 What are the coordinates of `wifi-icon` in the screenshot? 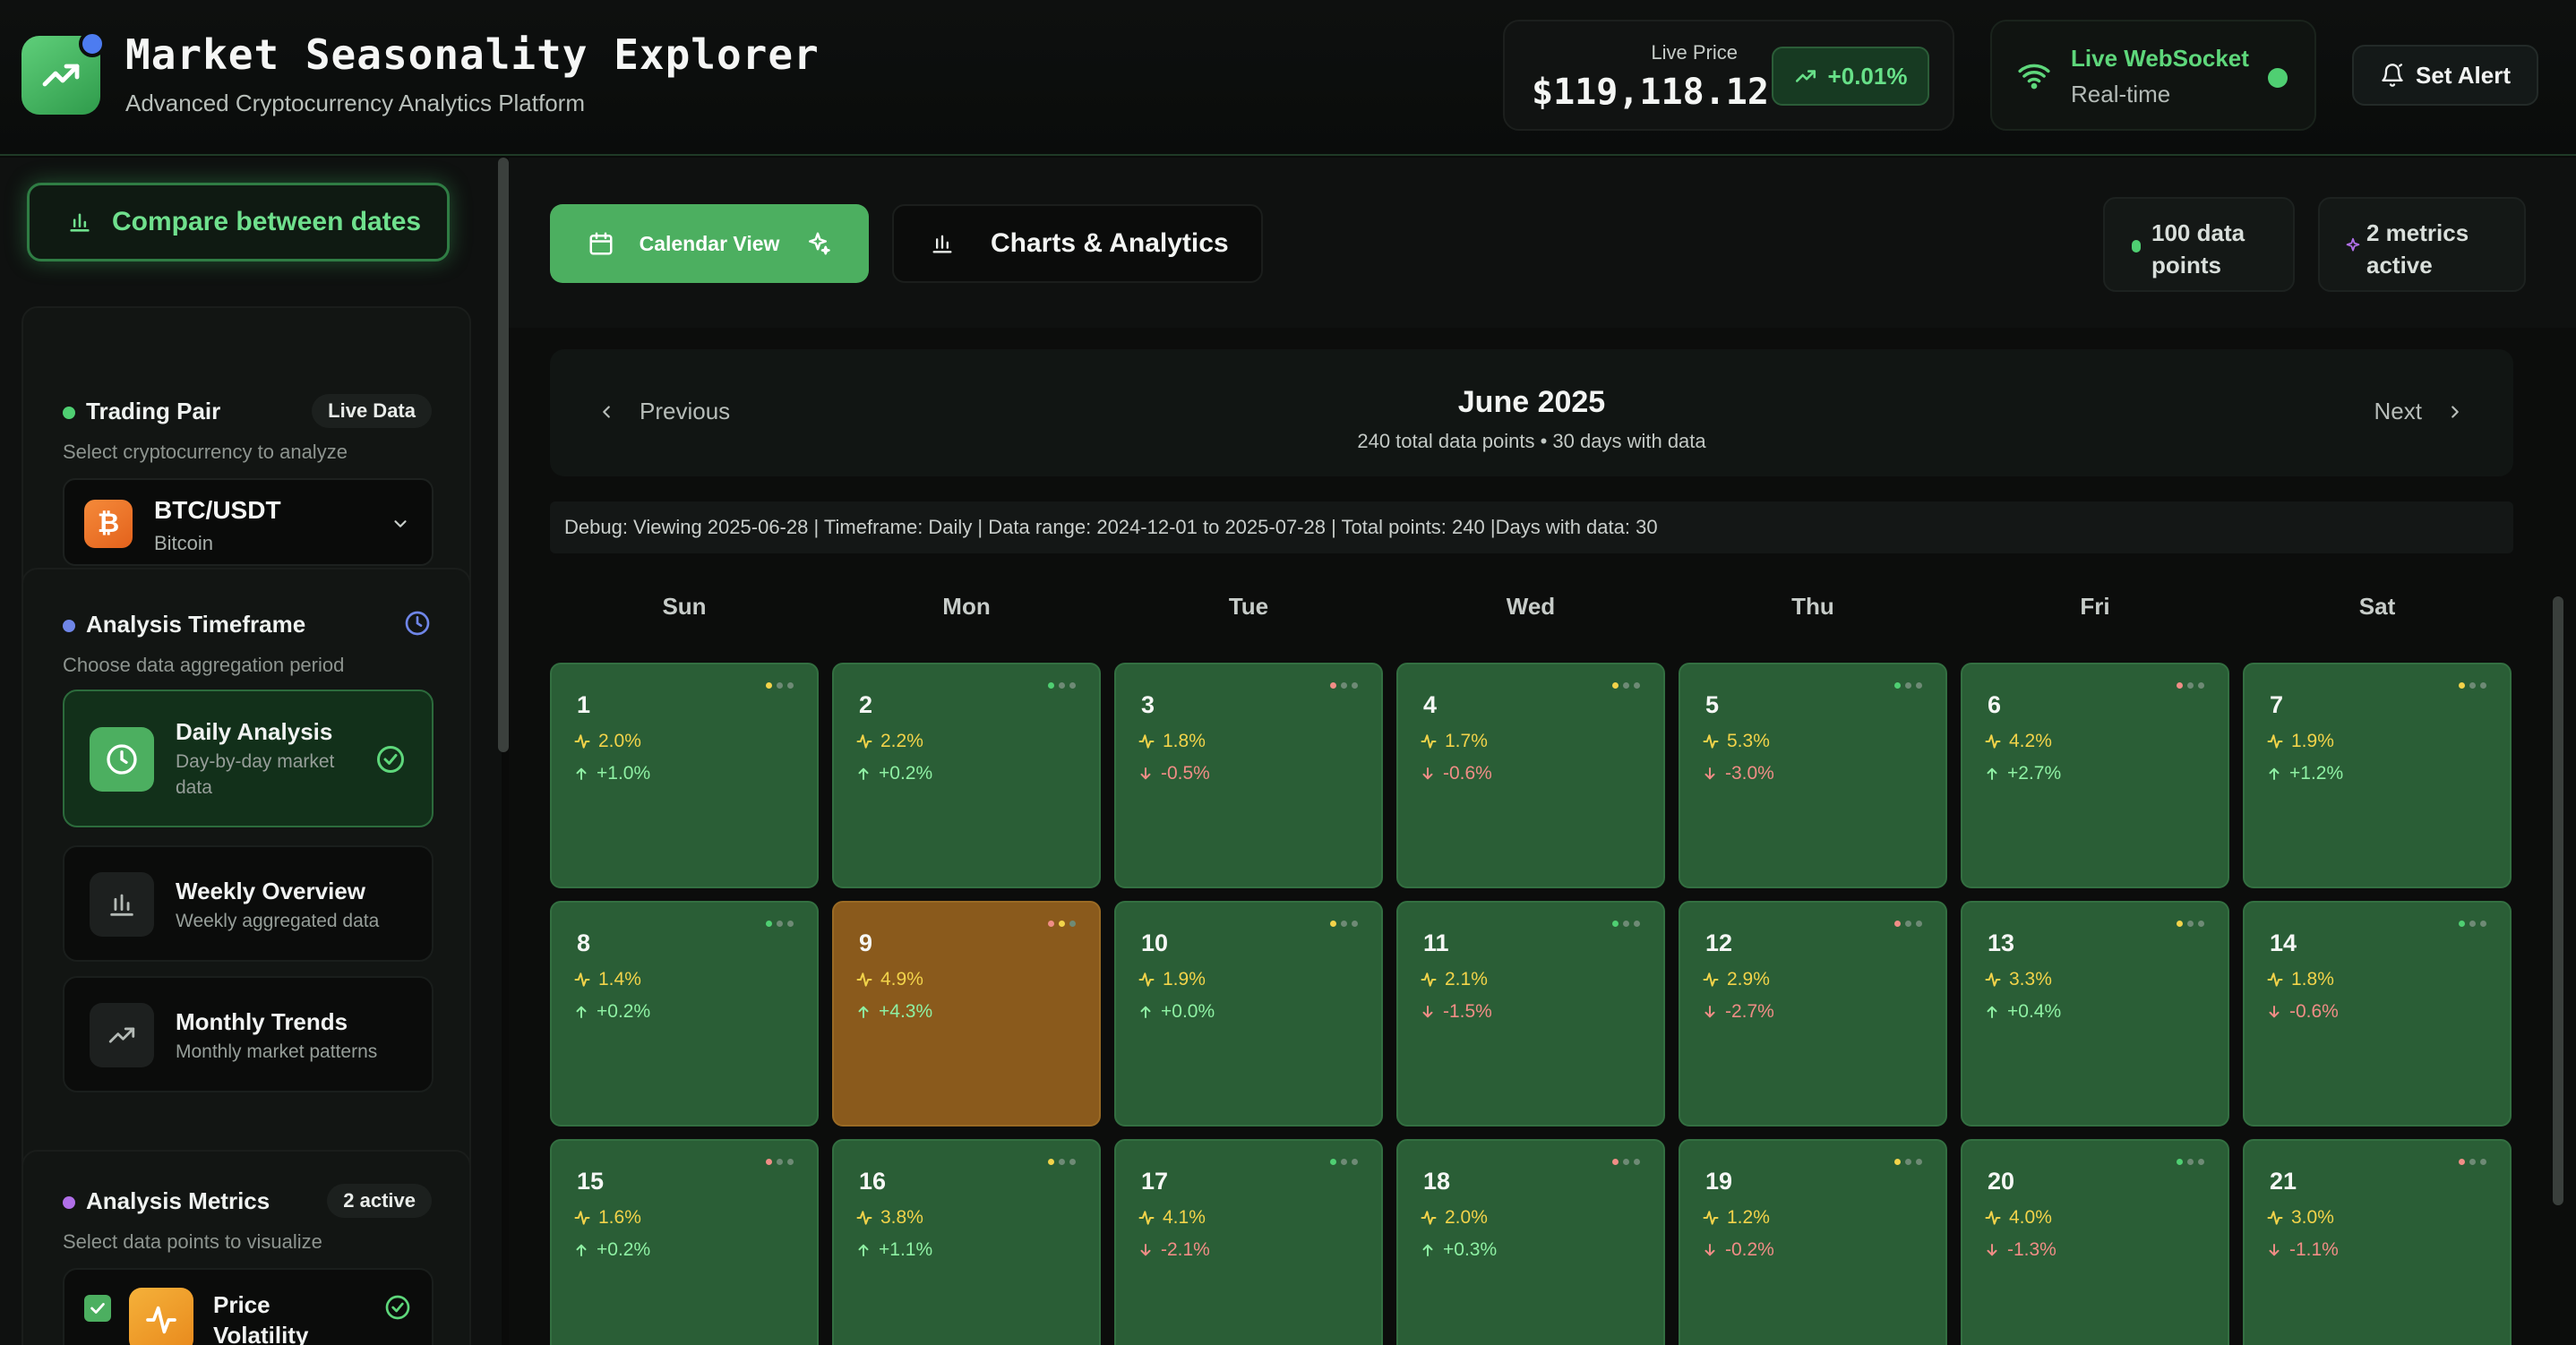 It's located at (2034, 77).